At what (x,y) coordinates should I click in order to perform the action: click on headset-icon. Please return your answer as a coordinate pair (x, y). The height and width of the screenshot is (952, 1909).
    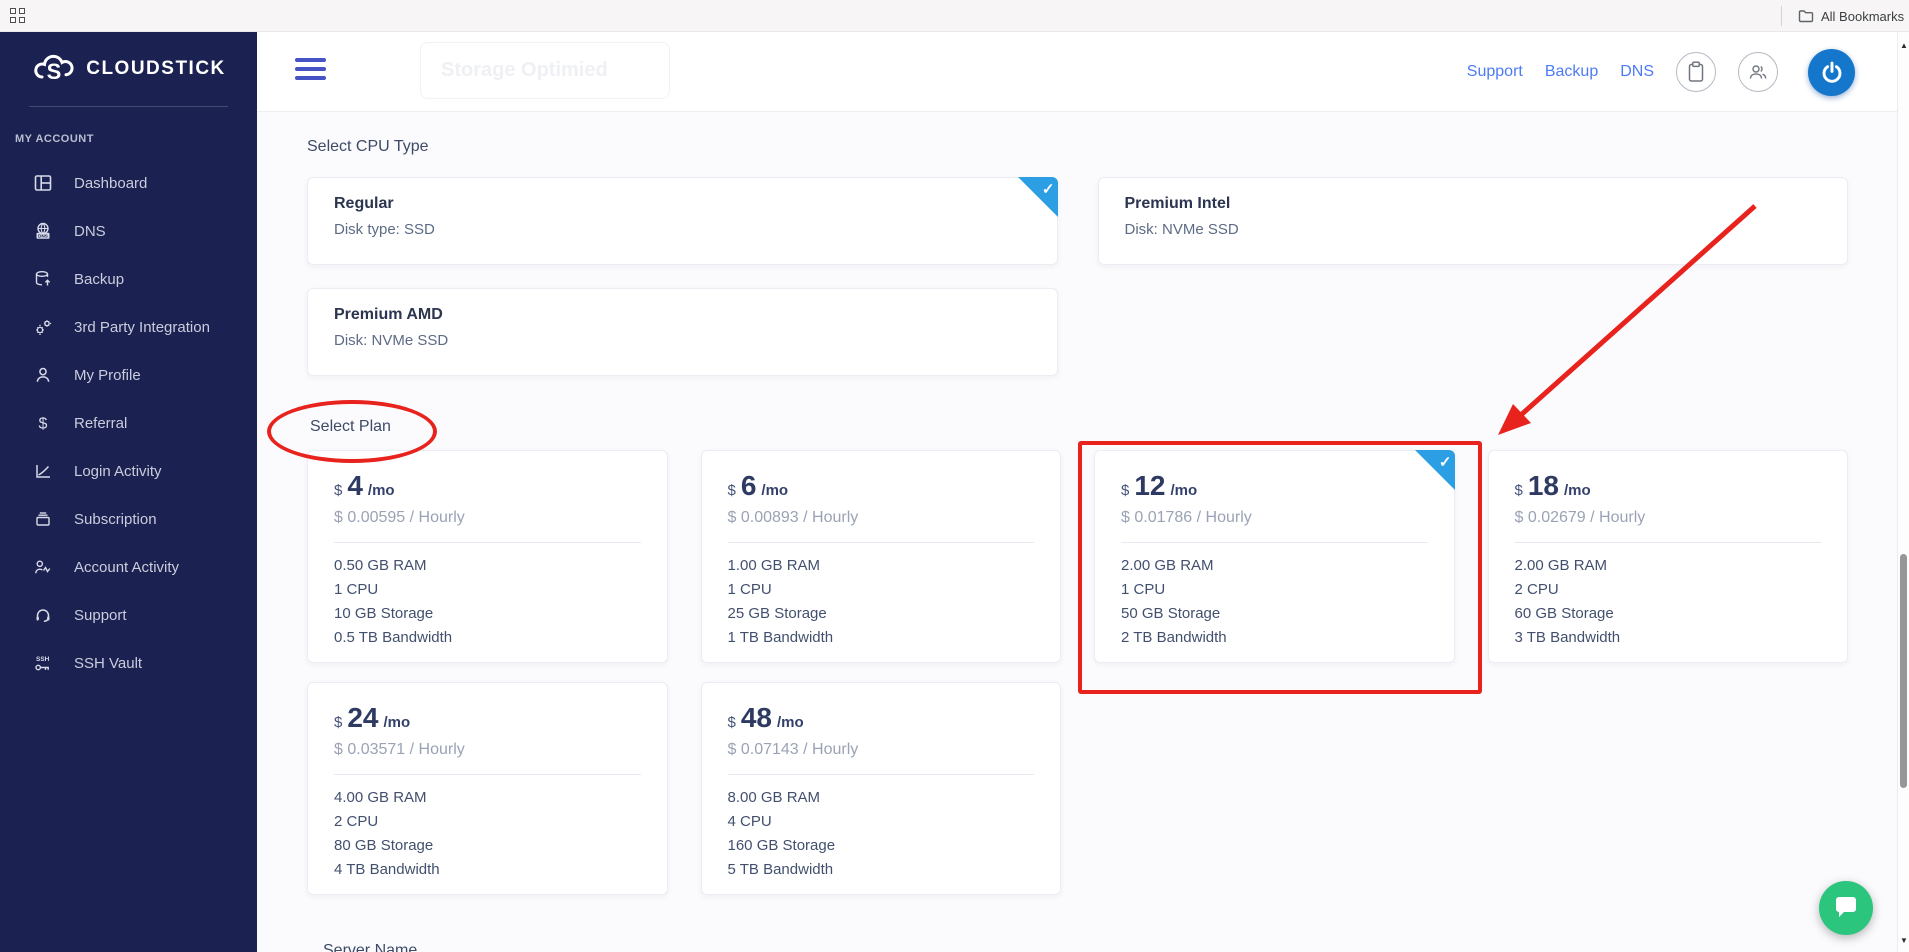
    Looking at the image, I should click on (43, 615).